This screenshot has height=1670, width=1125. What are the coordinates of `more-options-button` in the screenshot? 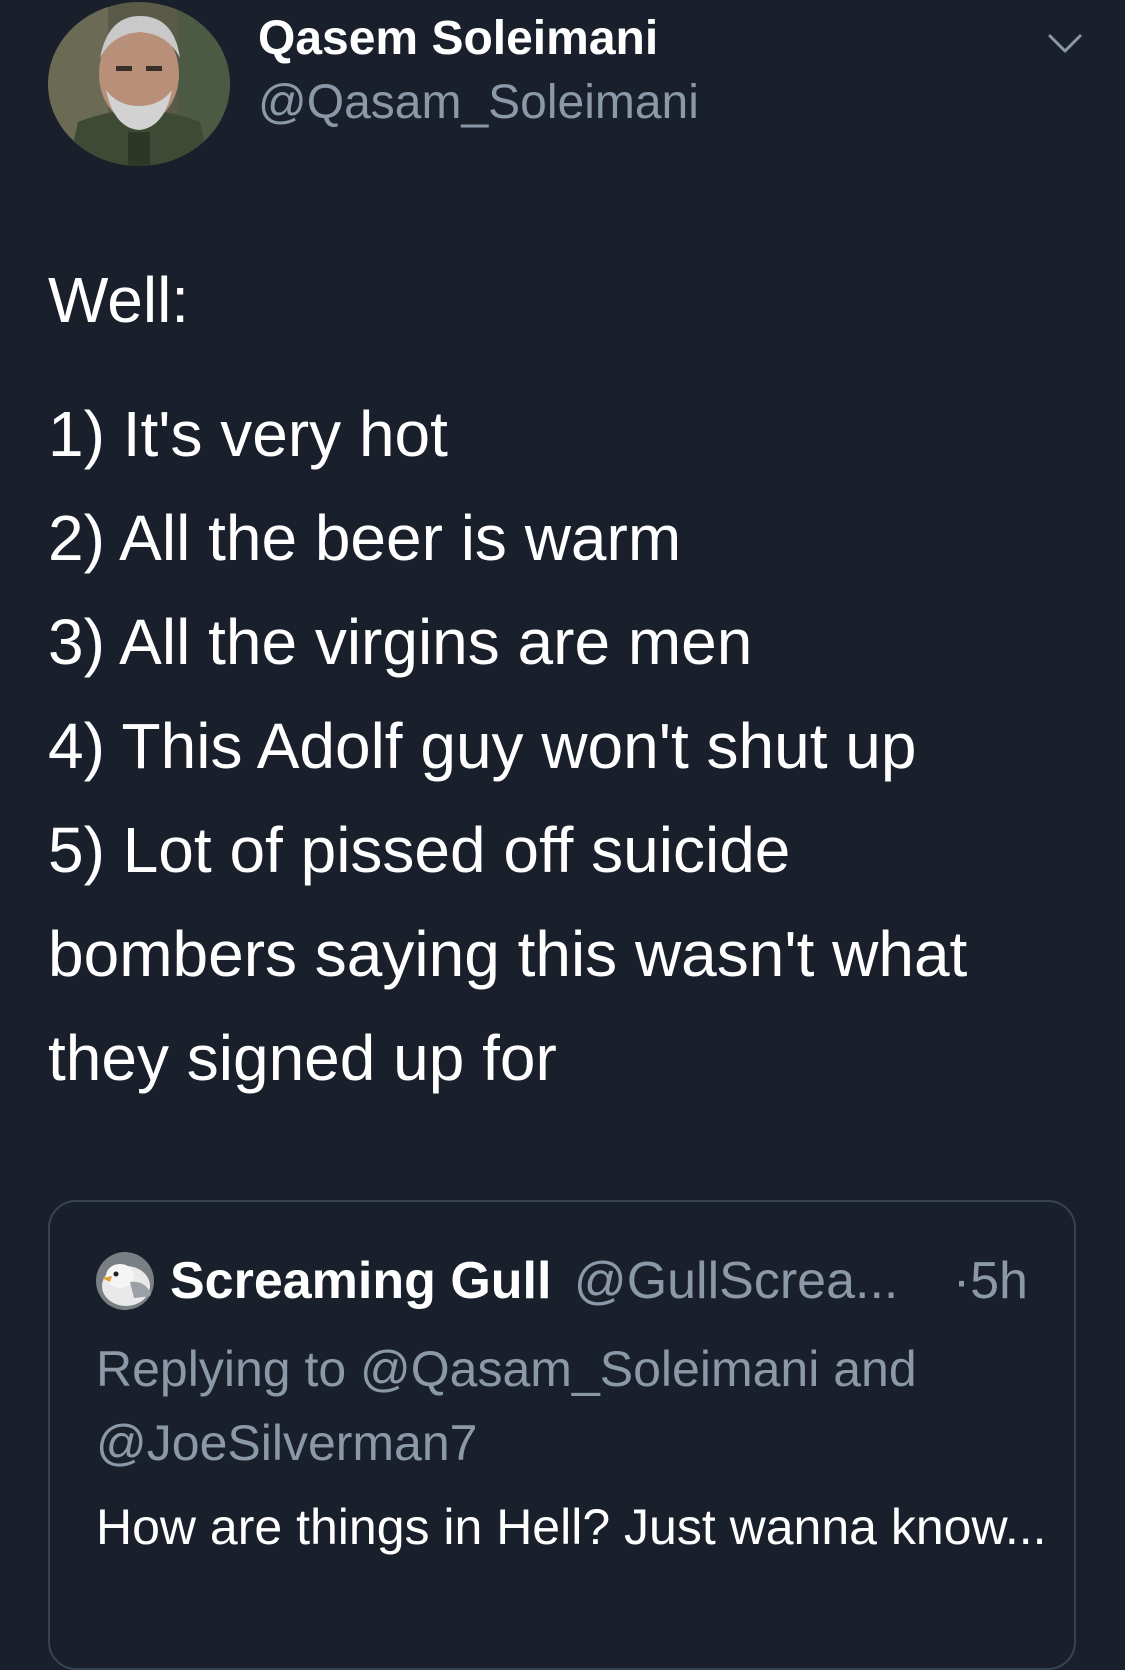 It's located at (1065, 44).